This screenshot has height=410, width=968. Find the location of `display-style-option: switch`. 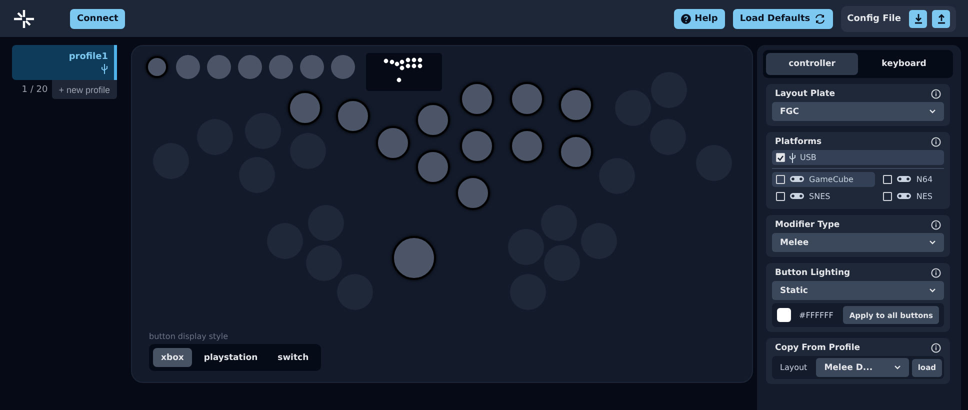

display-style-option: switch is located at coordinates (293, 357).